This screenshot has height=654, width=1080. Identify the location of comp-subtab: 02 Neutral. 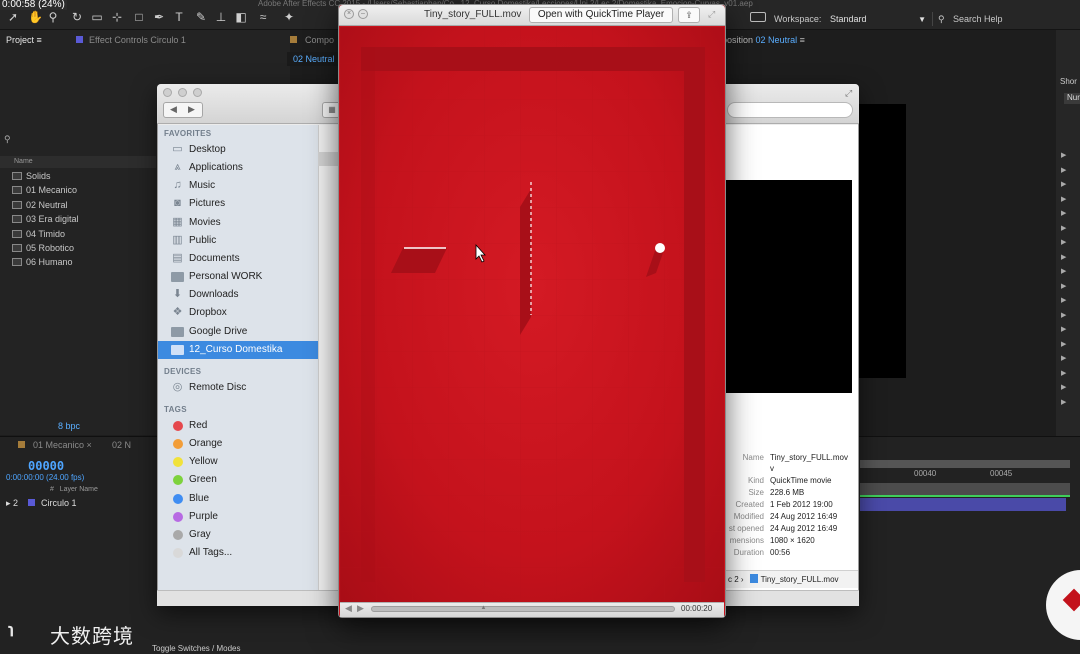
(315, 59).